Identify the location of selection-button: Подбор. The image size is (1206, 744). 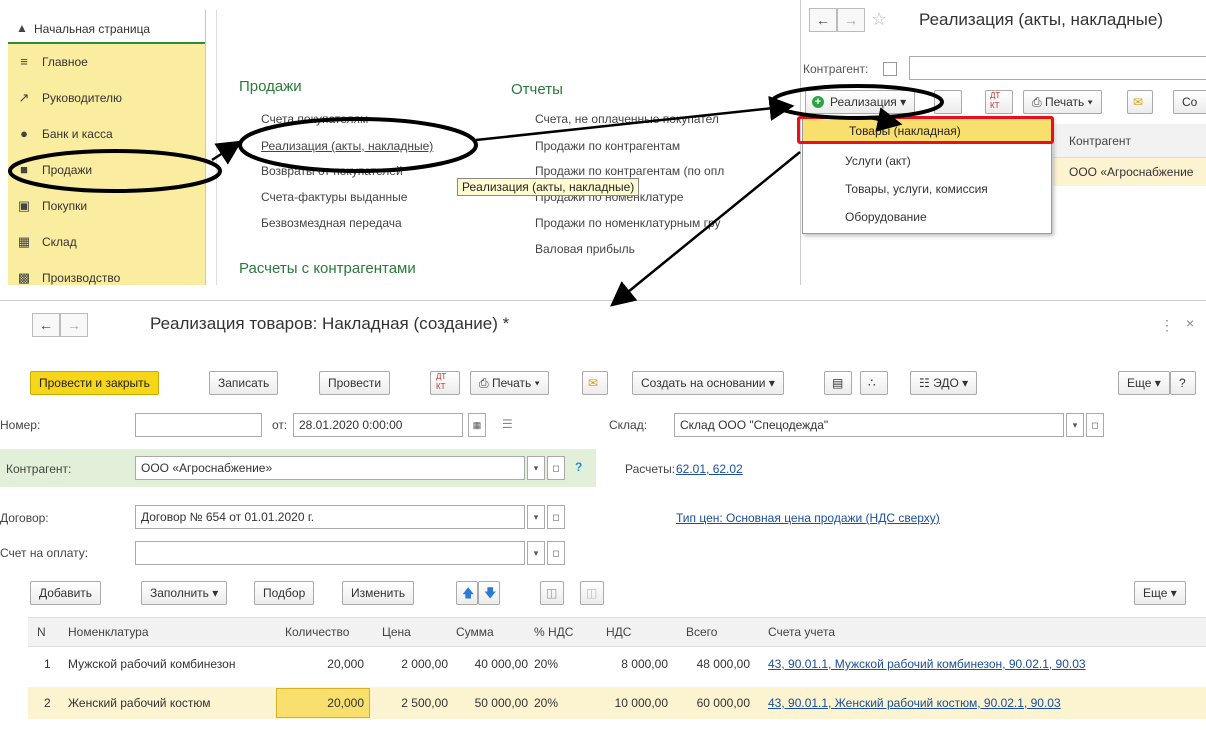
(284, 593).